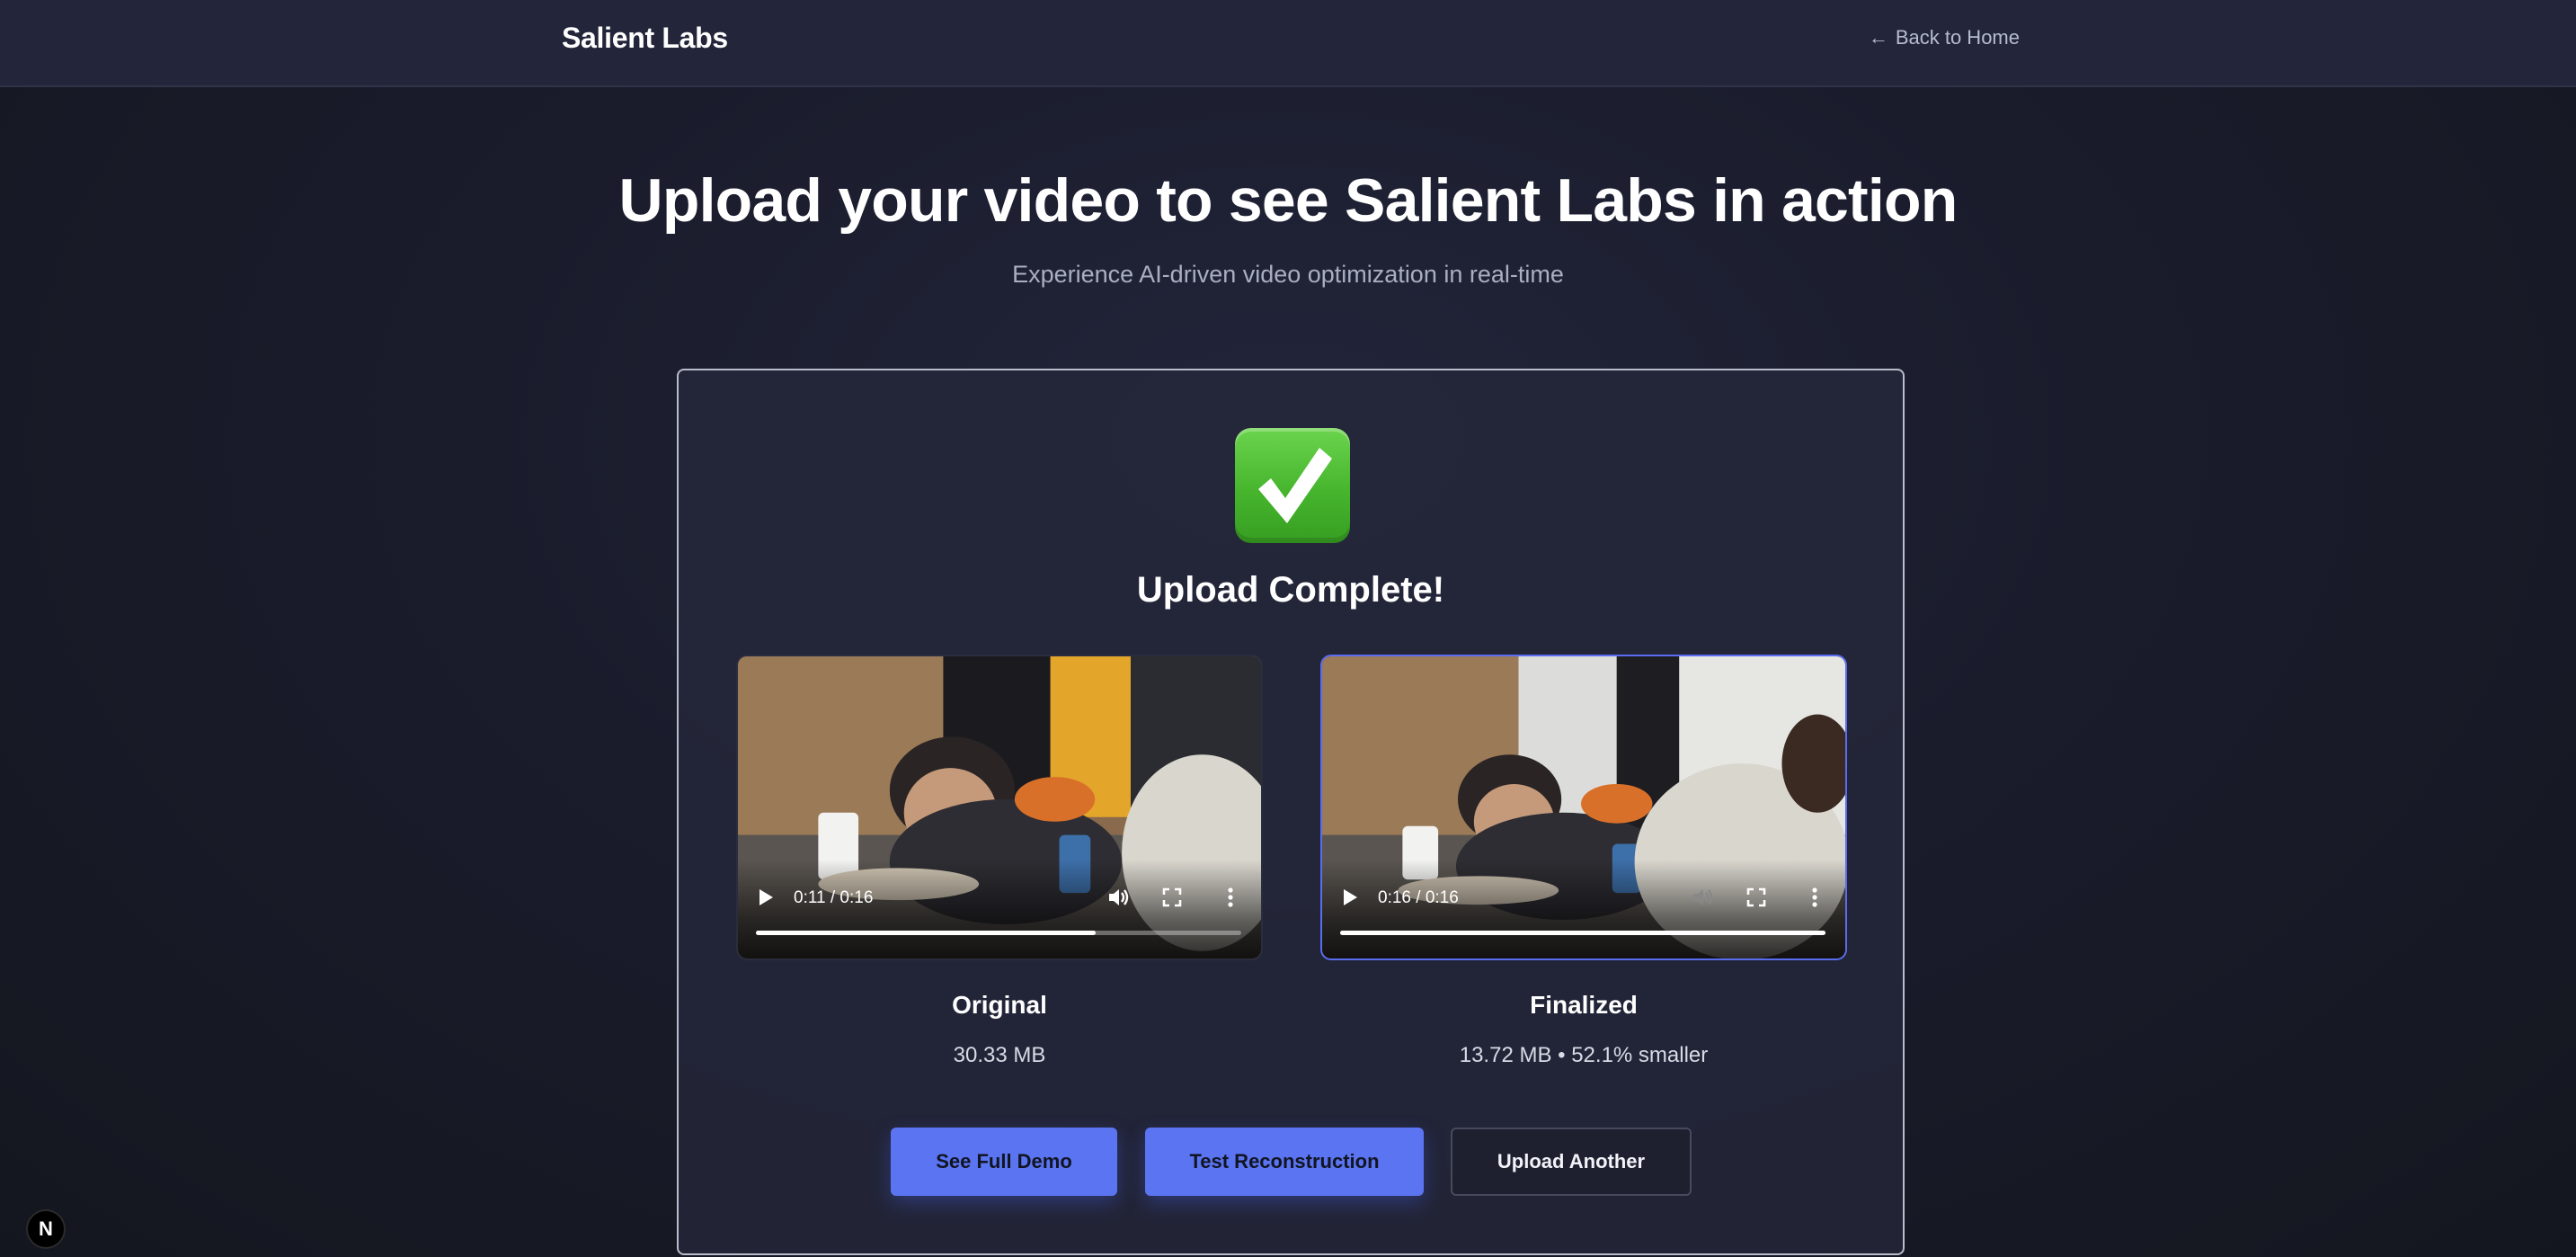 Image resolution: width=2576 pixels, height=1257 pixels. What do you see at coordinates (1584, 1055) in the screenshot?
I see `finalized-size: 13.72 MB • 52.1% smaller` at bounding box center [1584, 1055].